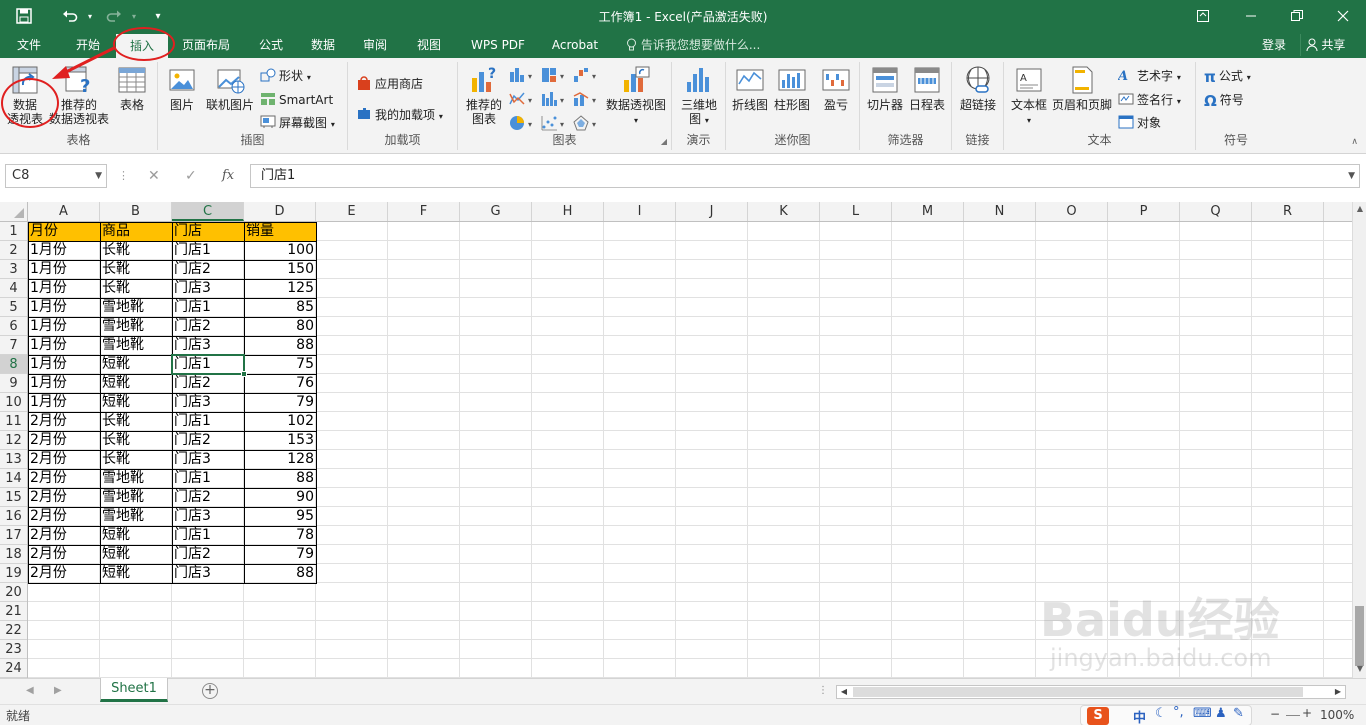 This screenshot has height=725, width=1366. What do you see at coordinates (636, 96) in the screenshot?
I see `pivotchart-button: 数据透视图 ▾` at bounding box center [636, 96].